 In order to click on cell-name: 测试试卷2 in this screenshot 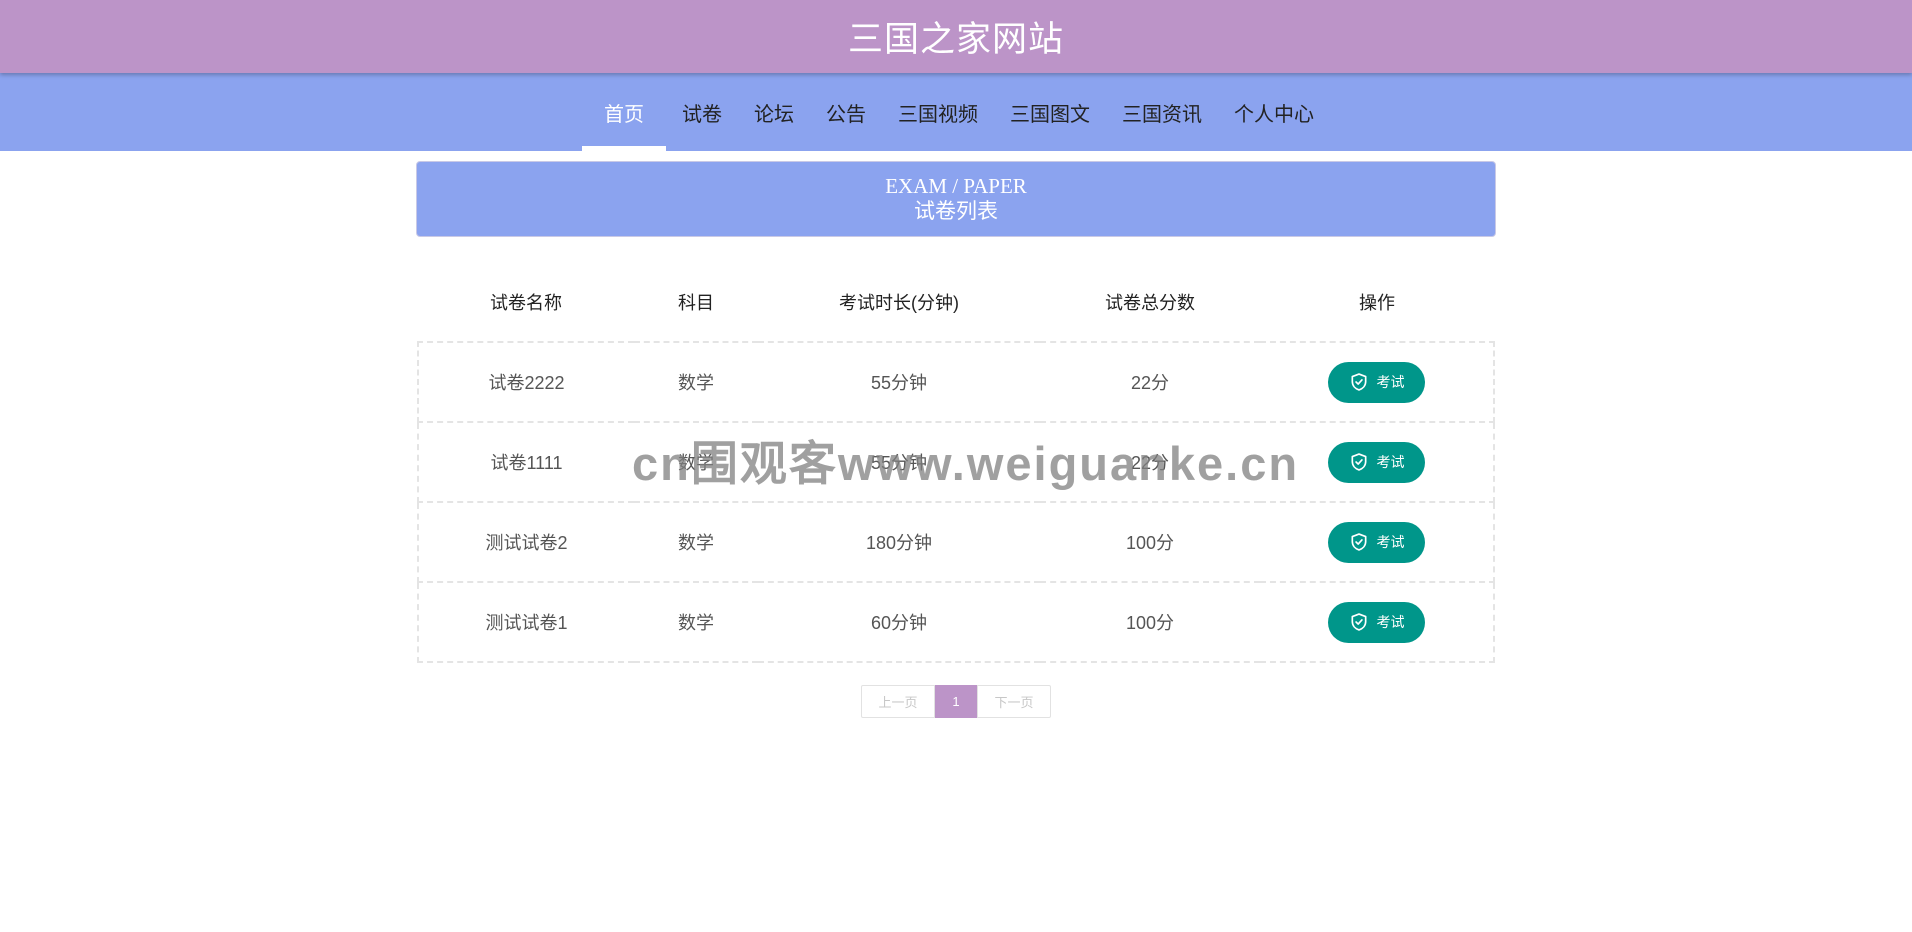, I will do `click(525, 542)`.